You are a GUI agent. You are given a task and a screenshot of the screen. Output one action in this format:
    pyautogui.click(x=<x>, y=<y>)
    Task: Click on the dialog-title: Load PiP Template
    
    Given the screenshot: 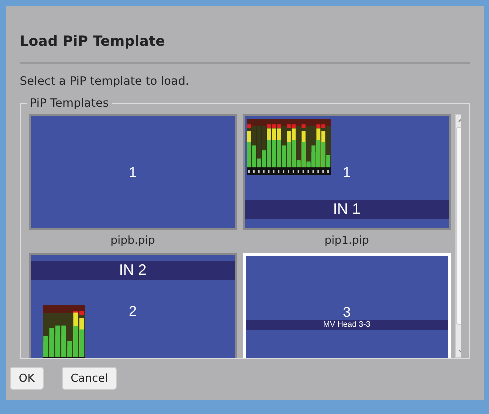 What is the action you would take?
    pyautogui.click(x=93, y=42)
    